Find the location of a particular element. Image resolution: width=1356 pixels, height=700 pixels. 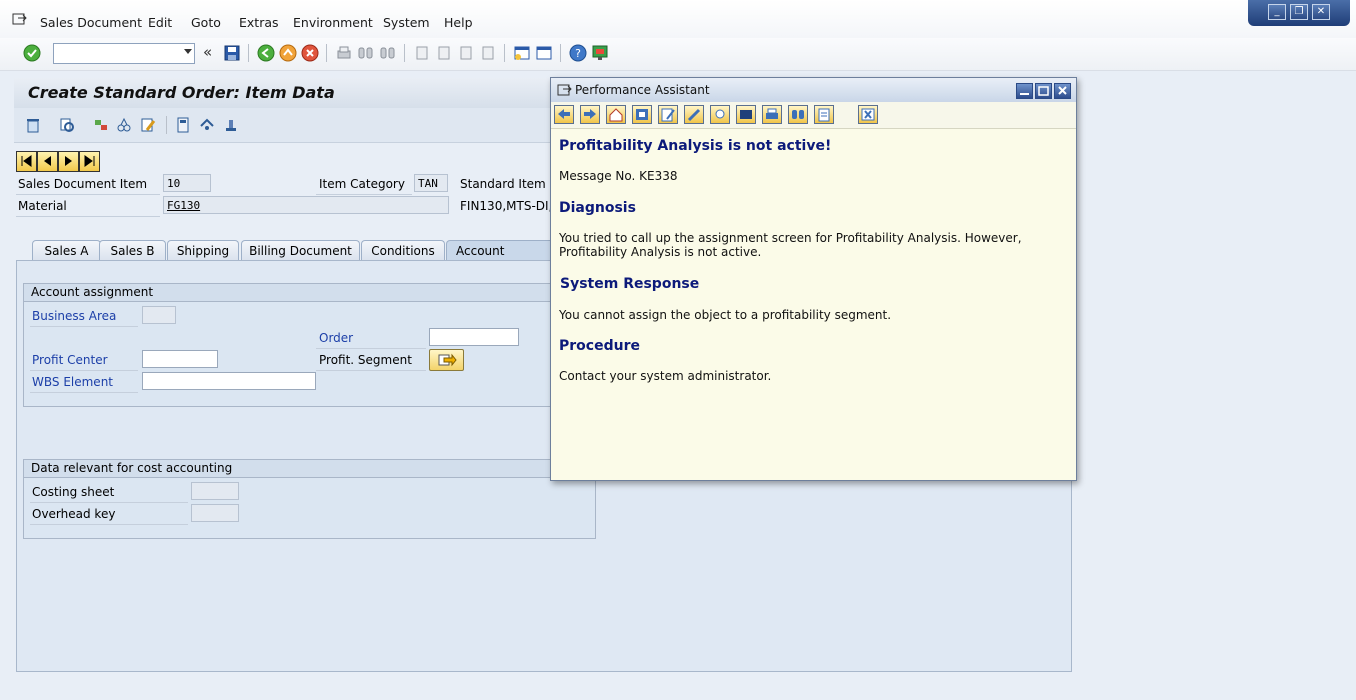

minimize-icon is located at coordinates (1024, 91).